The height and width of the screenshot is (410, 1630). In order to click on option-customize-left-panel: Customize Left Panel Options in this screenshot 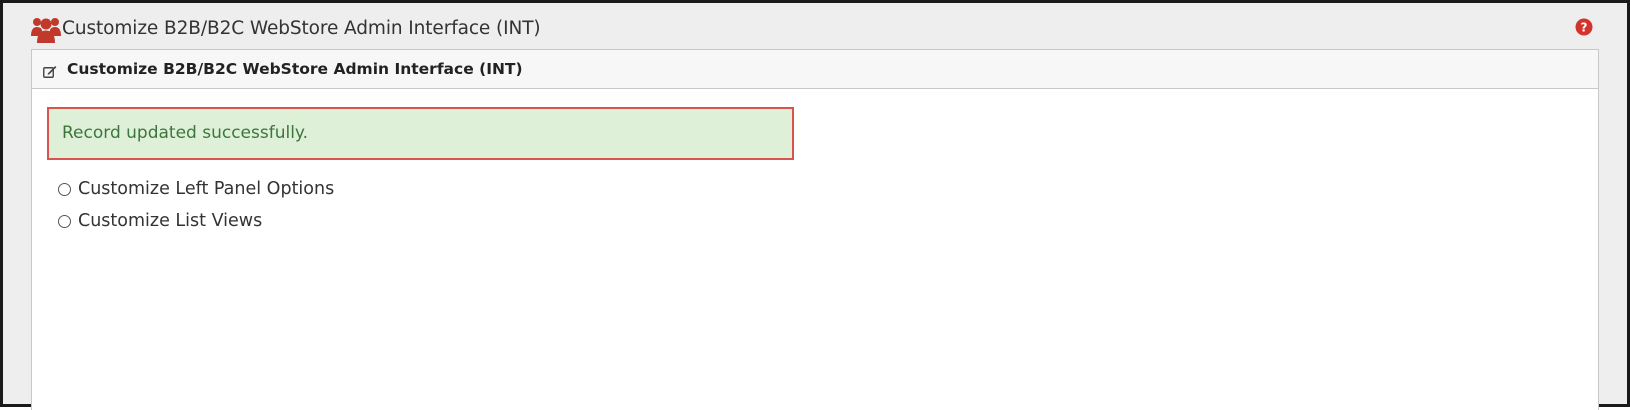, I will do `click(196, 189)`.